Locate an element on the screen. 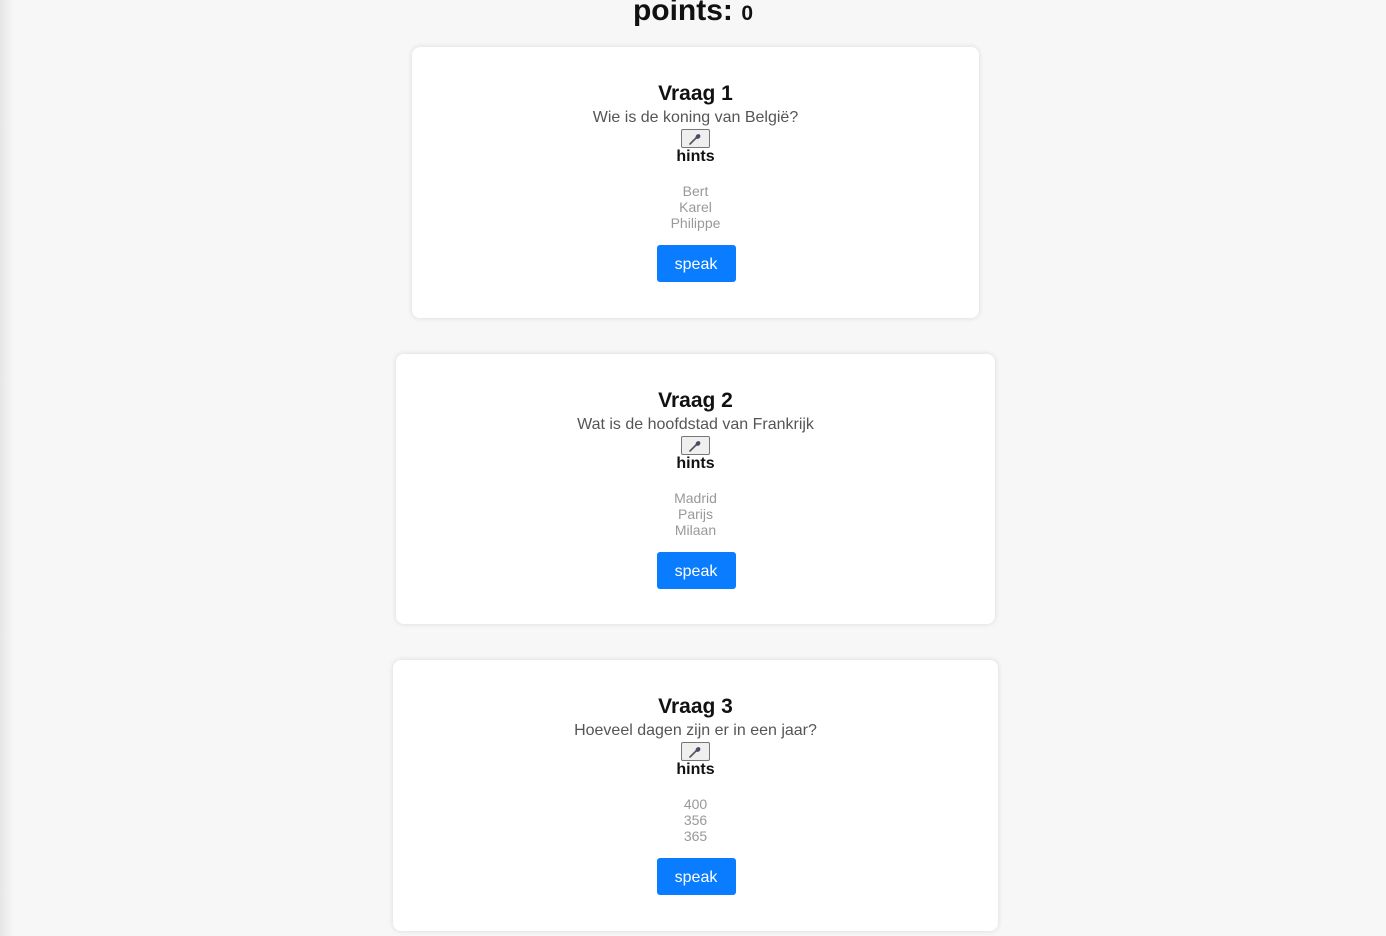 This screenshot has width=1386, height=936. hint-item: Karel is located at coordinates (695, 207).